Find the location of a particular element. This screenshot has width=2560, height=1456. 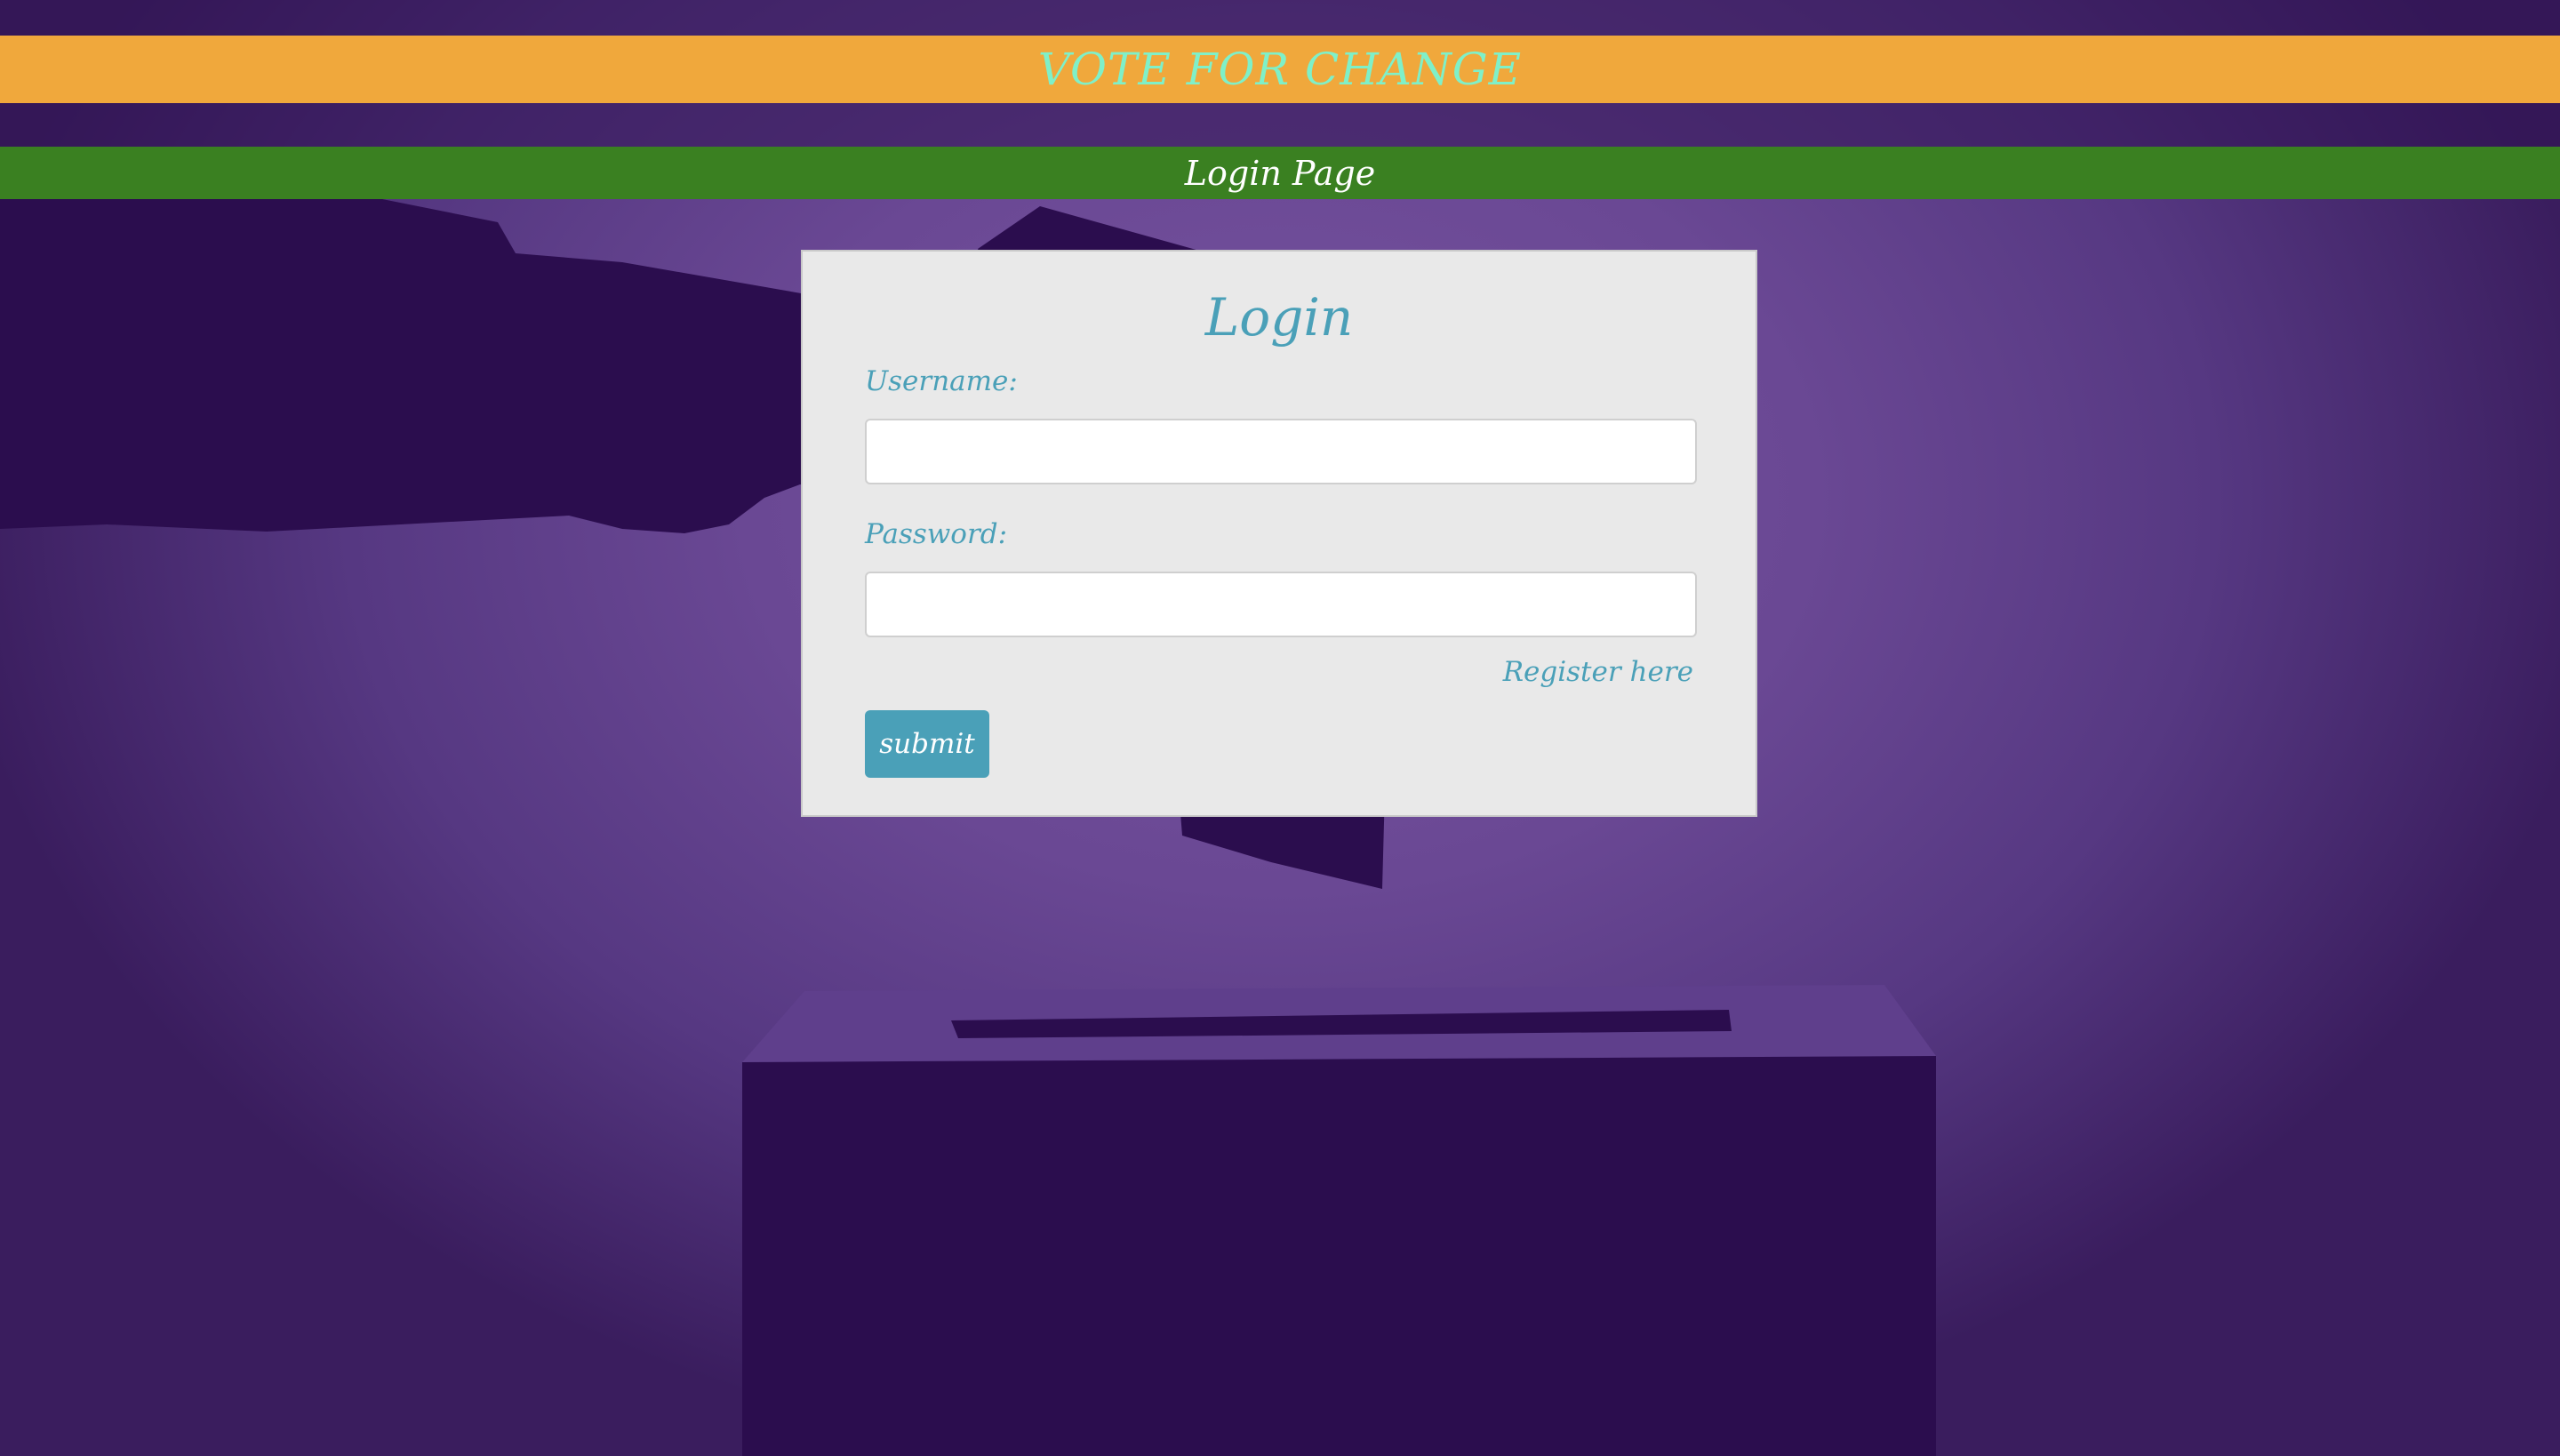

site-title-banner: VOTE FOR CHANGE is located at coordinates (1280, 69).